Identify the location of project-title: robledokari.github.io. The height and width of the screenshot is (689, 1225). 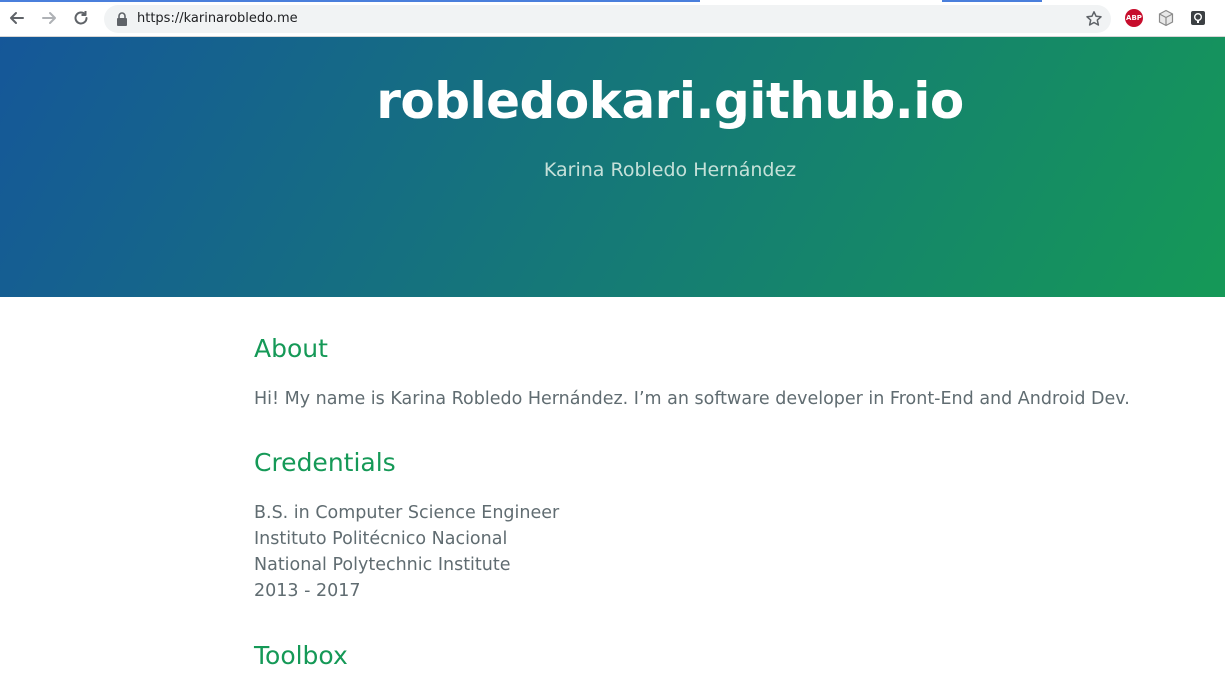
(670, 101).